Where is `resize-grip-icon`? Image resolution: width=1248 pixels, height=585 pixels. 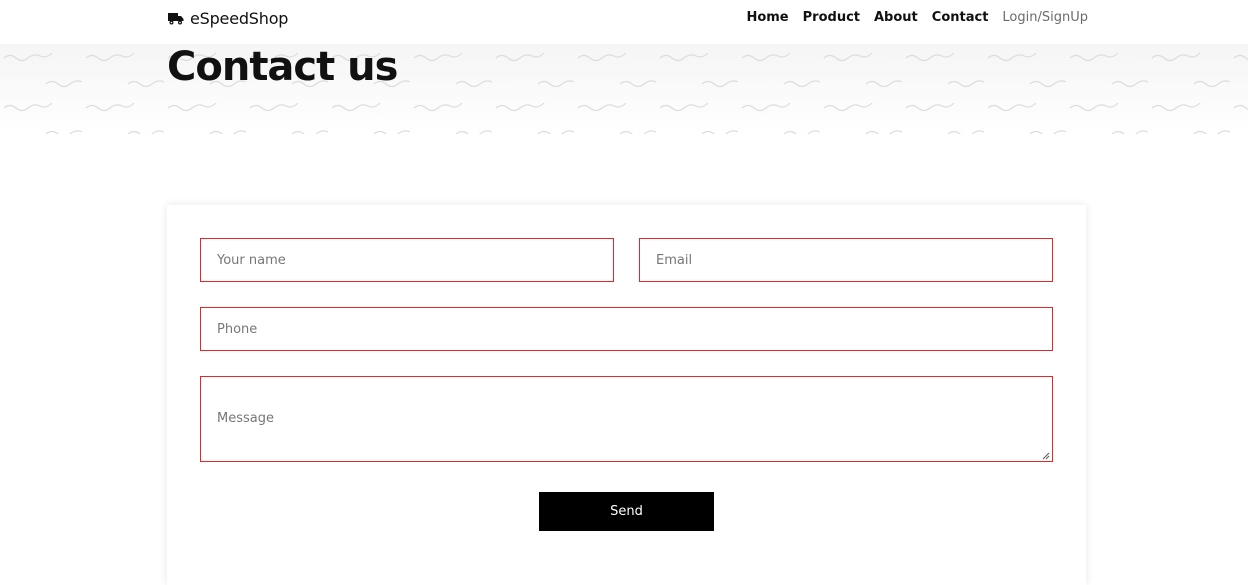
resize-grip-icon is located at coordinates (1046, 456).